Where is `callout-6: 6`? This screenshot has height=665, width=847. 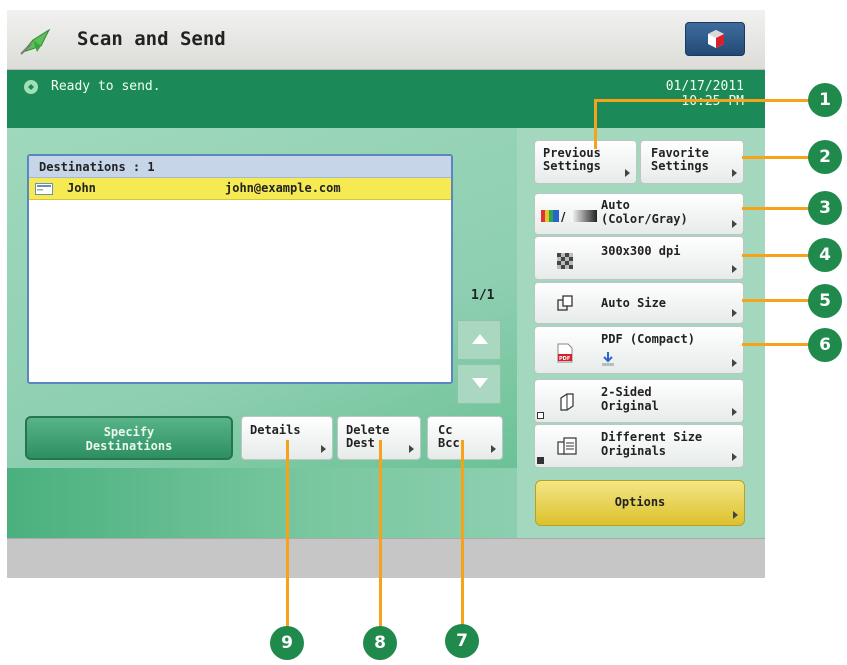 callout-6: 6 is located at coordinates (825, 345).